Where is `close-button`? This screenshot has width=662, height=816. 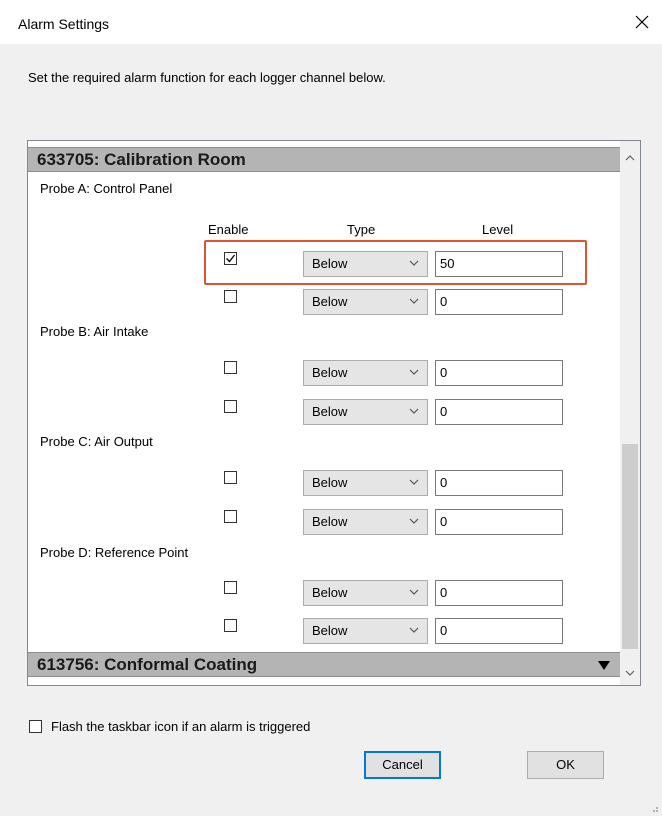
close-button is located at coordinates (642, 22).